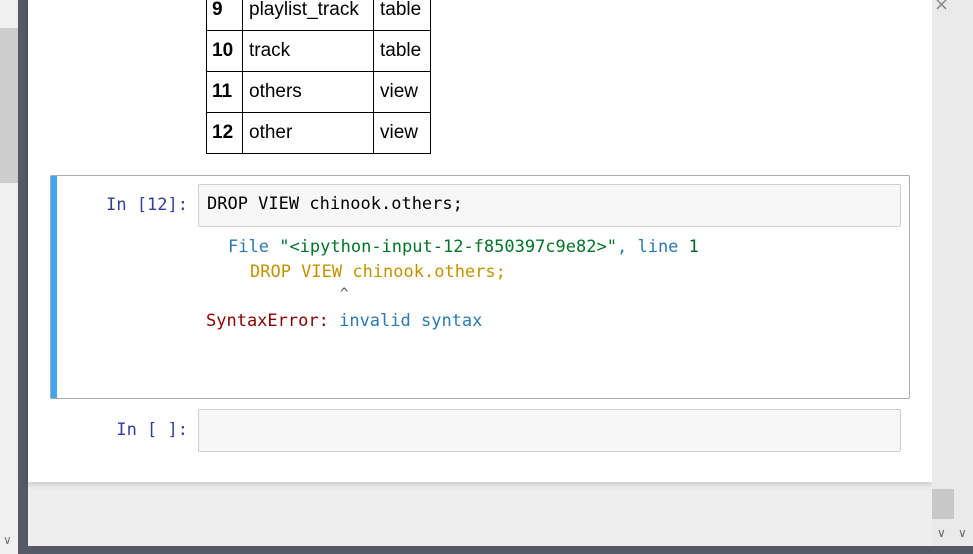 This screenshot has width=973, height=554. I want to click on error-summary: SyntaxError: invalid syntax, so click(344, 321).